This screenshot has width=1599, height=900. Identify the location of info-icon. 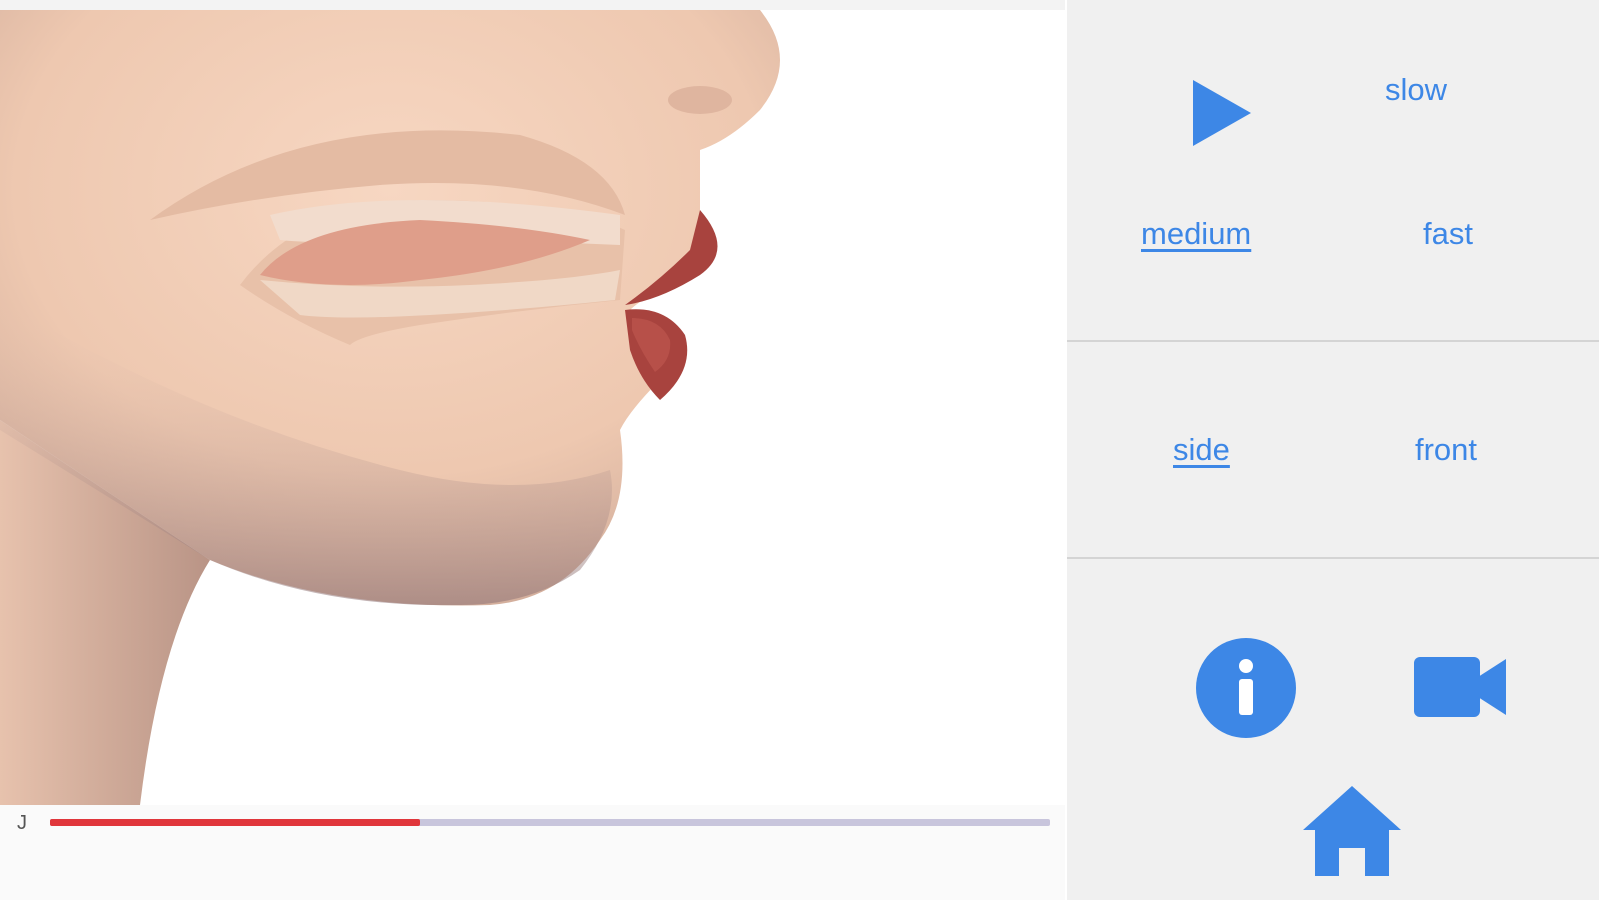
(1246, 688).